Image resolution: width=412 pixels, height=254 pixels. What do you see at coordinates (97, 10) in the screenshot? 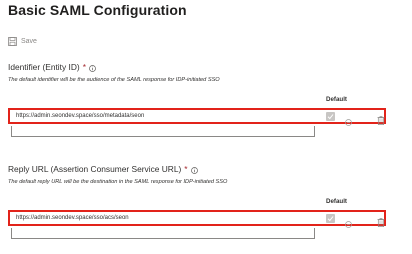
I see `page-title: Basic SAML Configuration` at bounding box center [97, 10].